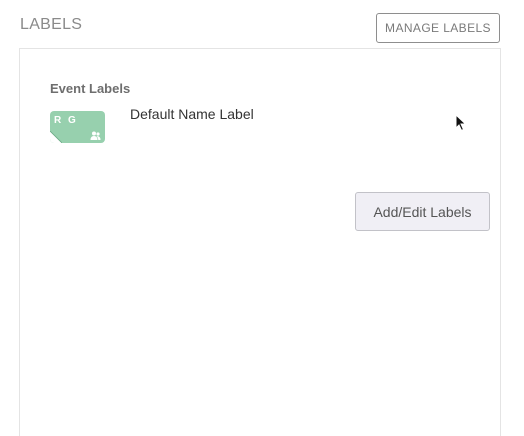 The height and width of the screenshot is (436, 524). Describe the element at coordinates (438, 28) in the screenshot. I see `manage-labels-button: MANAGE LABELS` at that location.